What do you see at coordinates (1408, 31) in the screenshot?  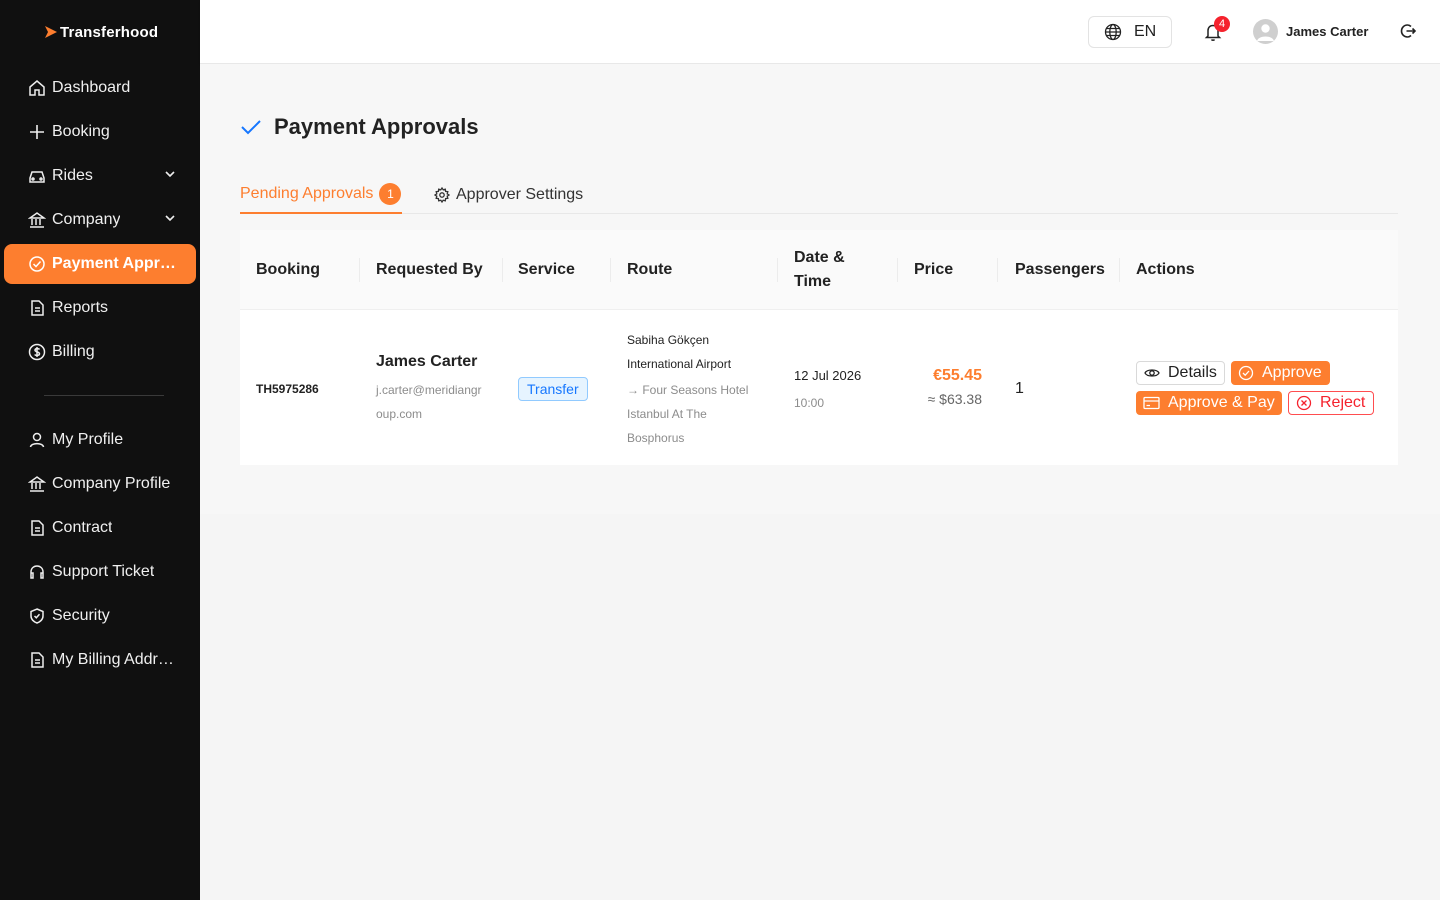 I see `logout-icon` at bounding box center [1408, 31].